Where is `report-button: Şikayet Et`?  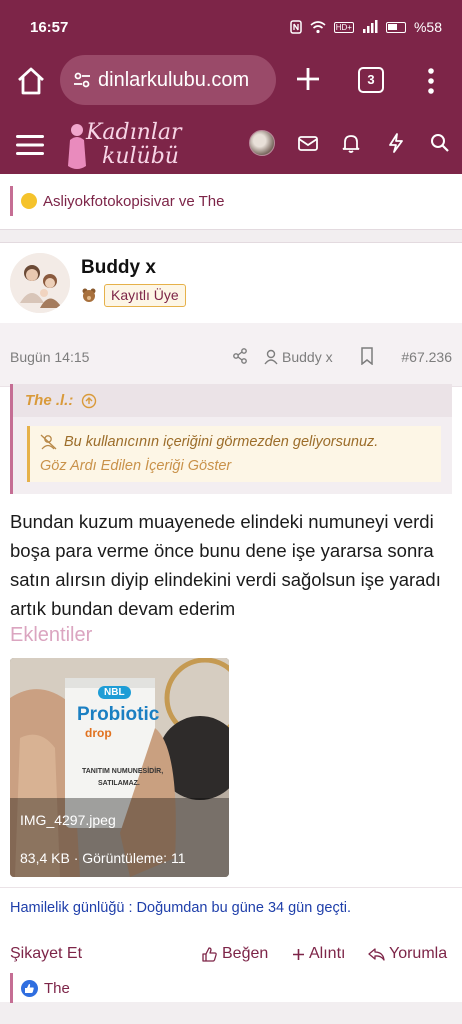
report-button: Şikayet Et is located at coordinates (46, 954).